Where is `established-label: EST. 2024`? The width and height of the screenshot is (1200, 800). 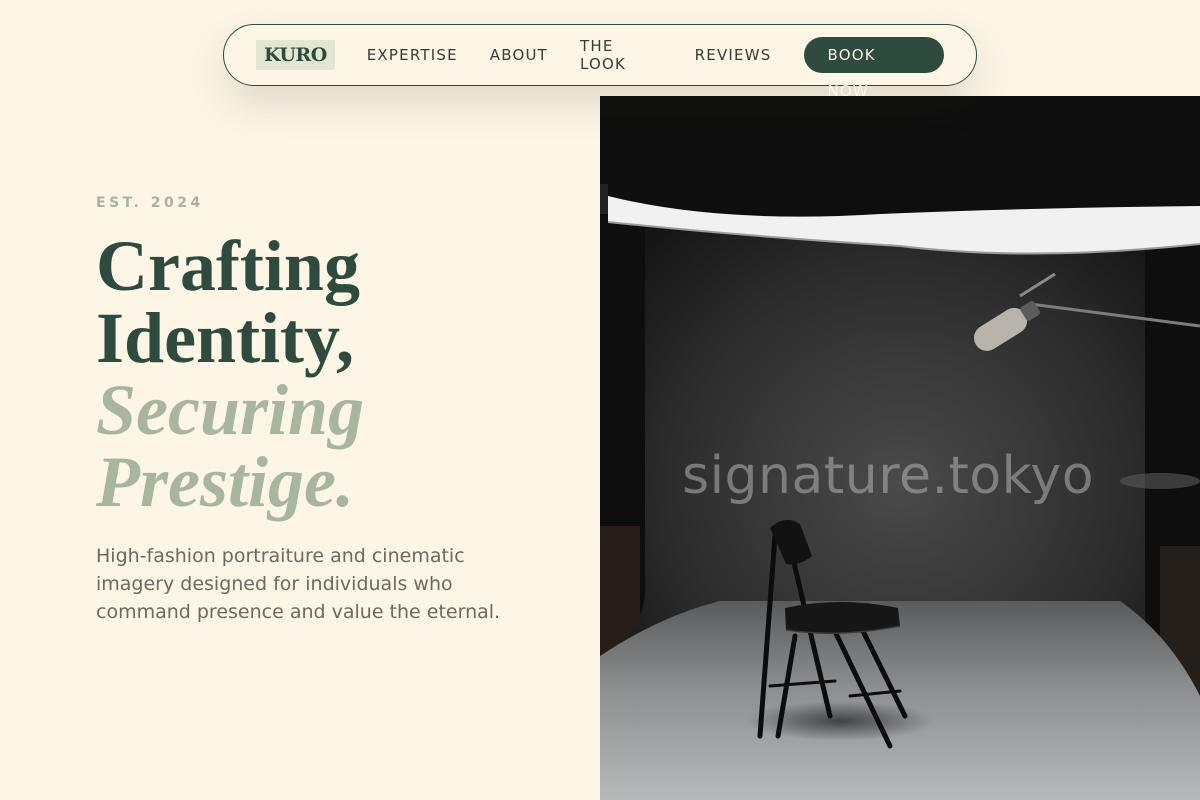 established-label: EST. 2024 is located at coordinates (150, 203).